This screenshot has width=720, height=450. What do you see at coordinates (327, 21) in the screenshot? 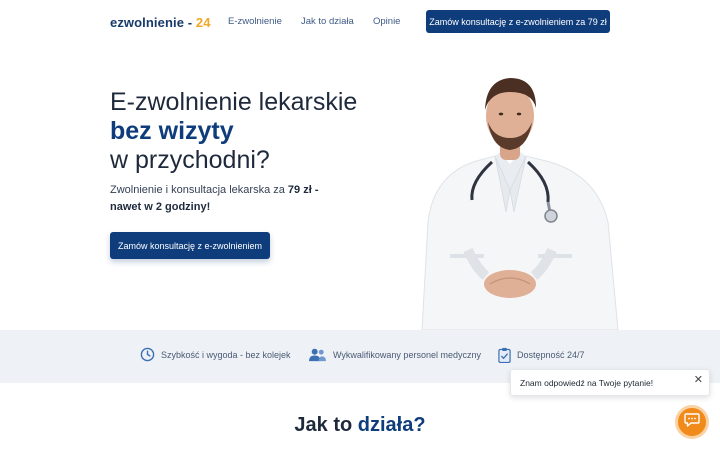
I see `nav-link-how-it-works: Jak to działa` at bounding box center [327, 21].